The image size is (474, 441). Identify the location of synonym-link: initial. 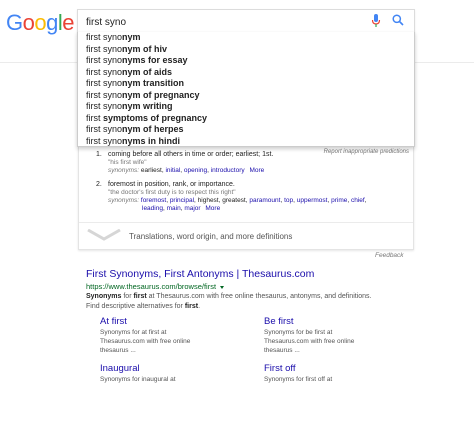
(172, 170).